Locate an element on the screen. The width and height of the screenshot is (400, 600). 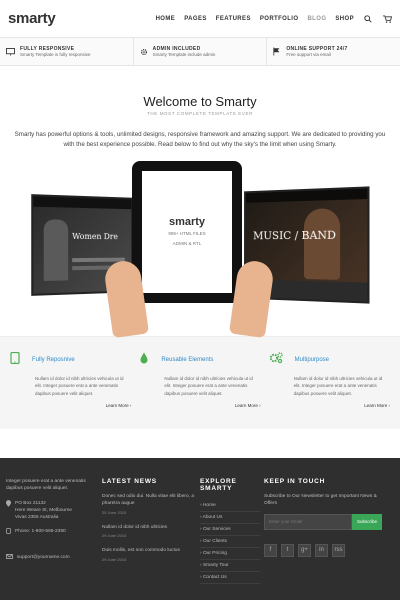
feature-subtitle: Smarty Template is fully responsive is located at coordinates (55, 54).